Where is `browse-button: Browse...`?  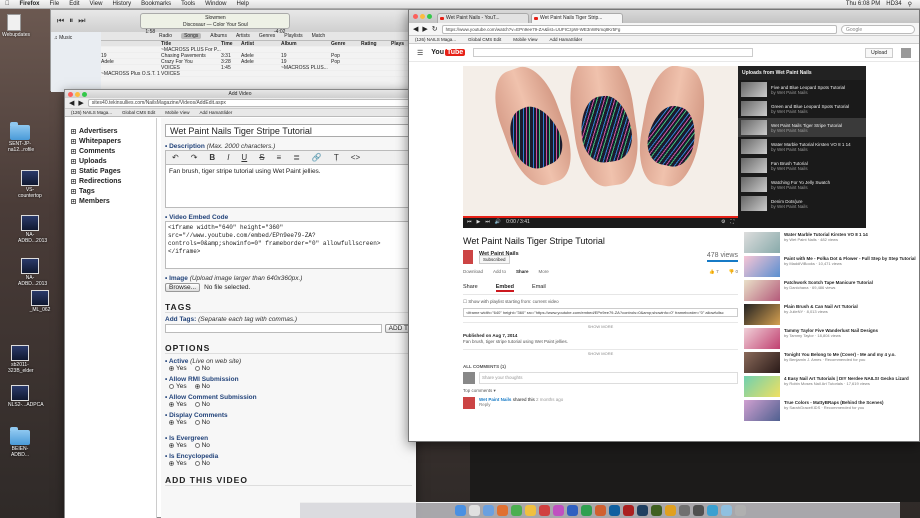
browse-button: Browse... is located at coordinates (183, 287).